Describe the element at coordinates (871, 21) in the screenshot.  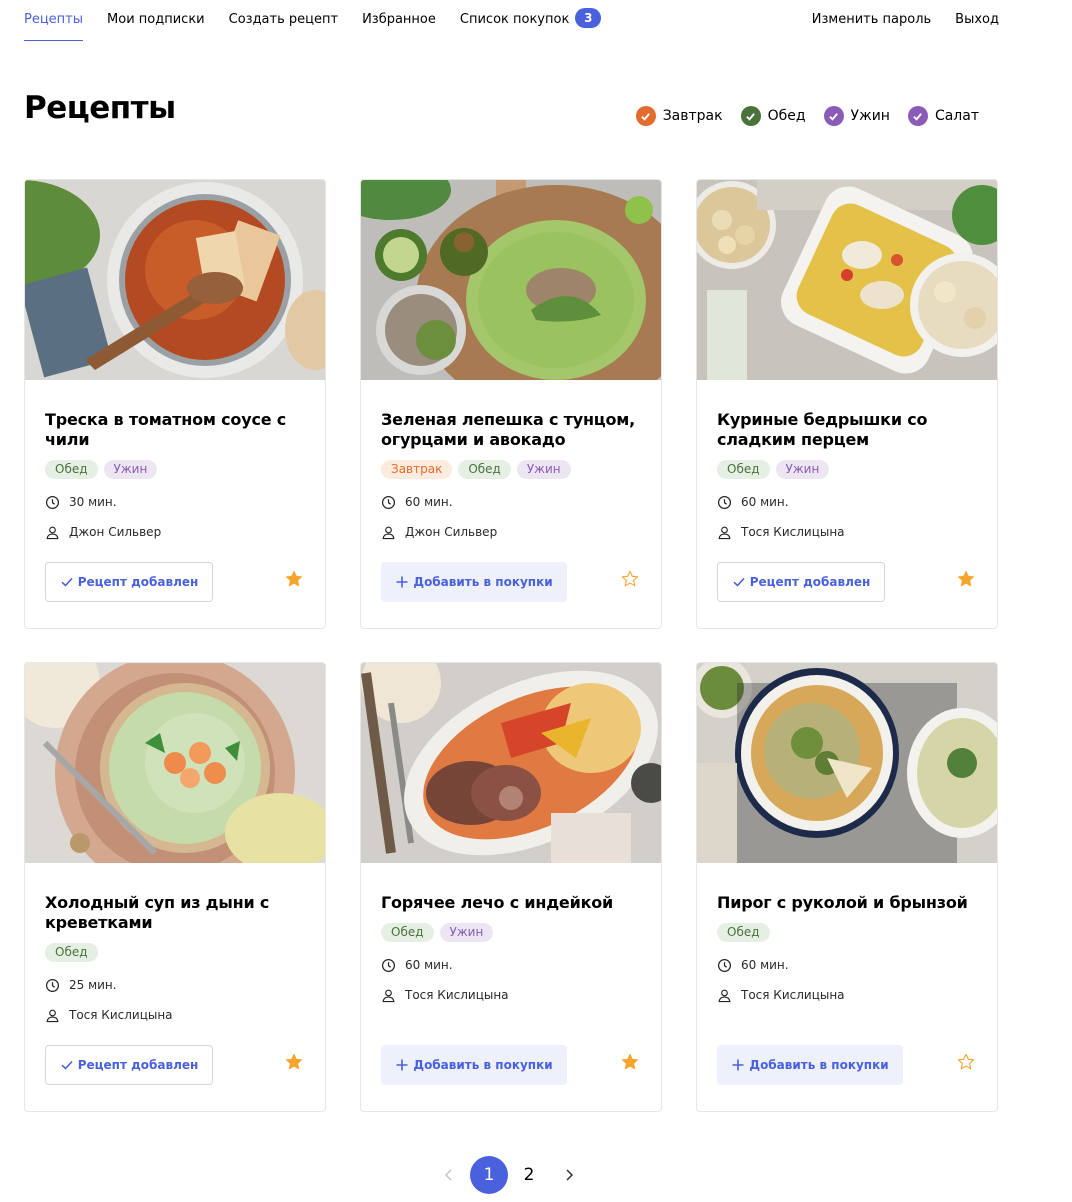
I see `nav-change-password: Изменить пароль` at that location.